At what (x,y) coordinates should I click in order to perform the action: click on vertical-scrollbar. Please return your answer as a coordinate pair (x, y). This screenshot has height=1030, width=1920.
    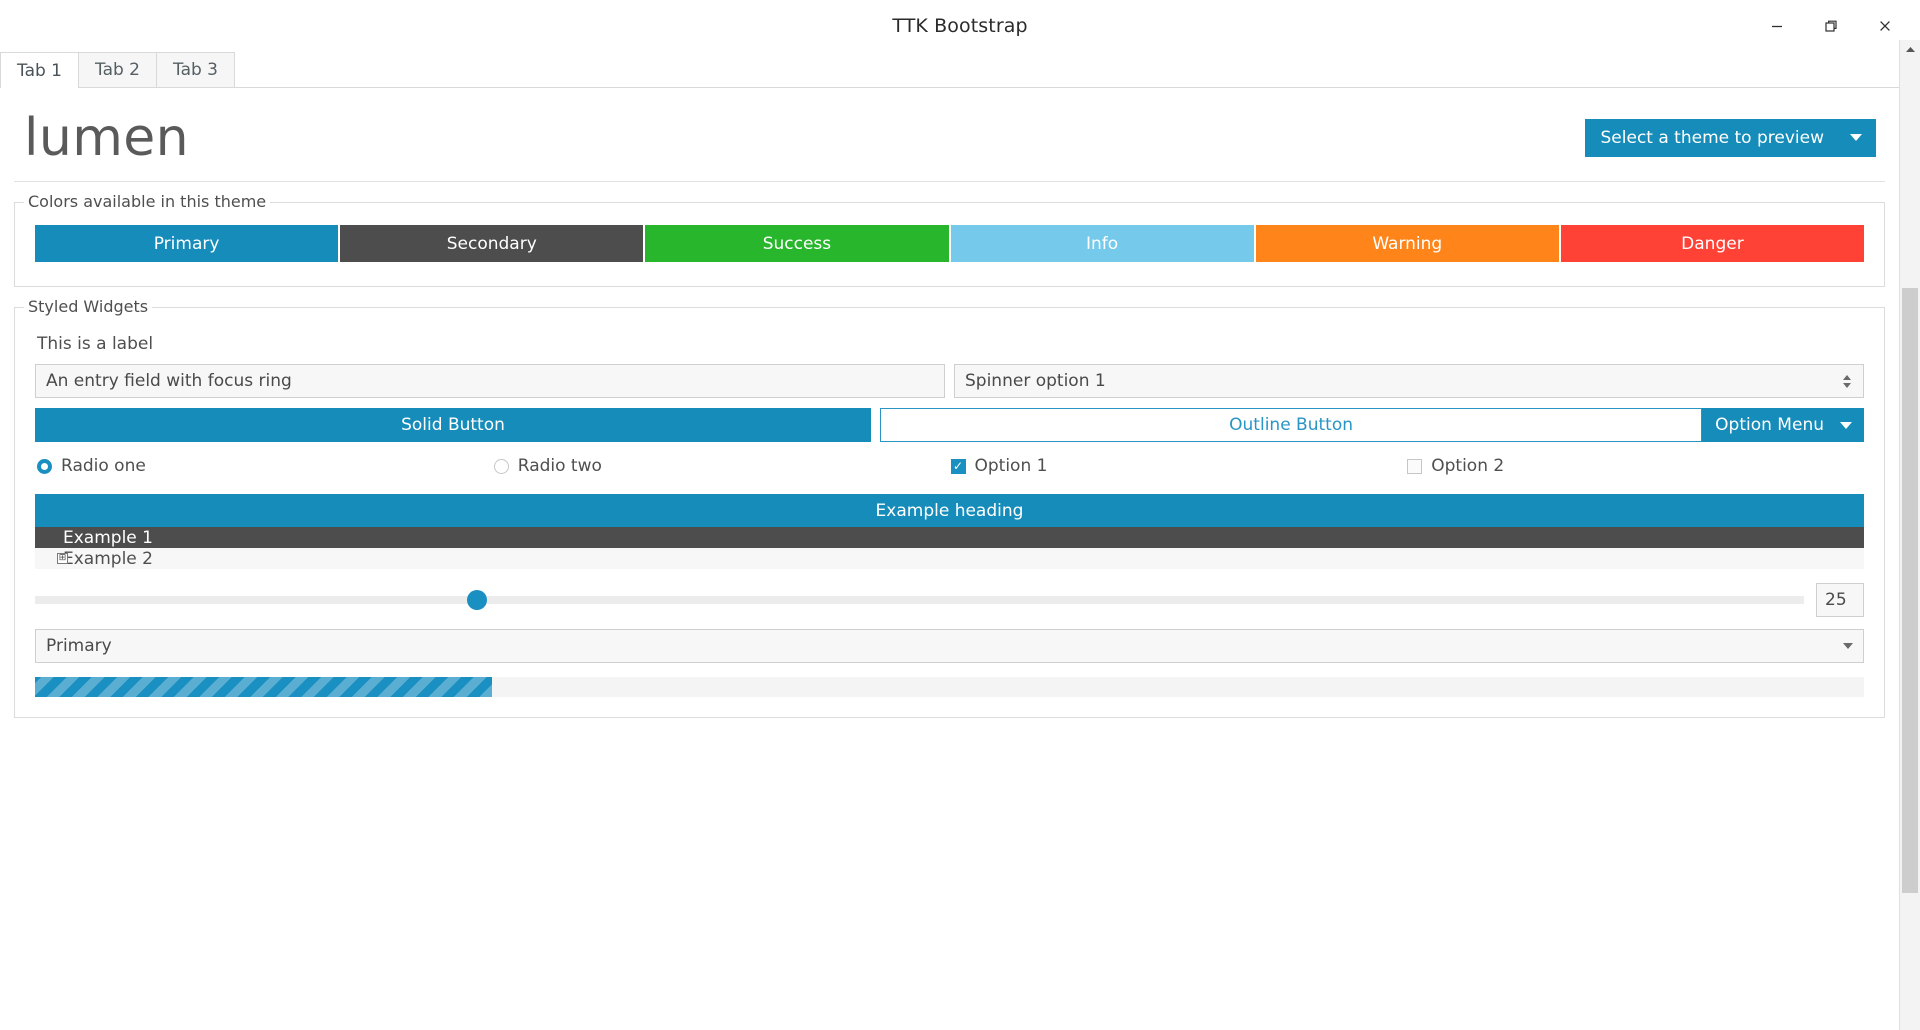
    Looking at the image, I should click on (1909, 535).